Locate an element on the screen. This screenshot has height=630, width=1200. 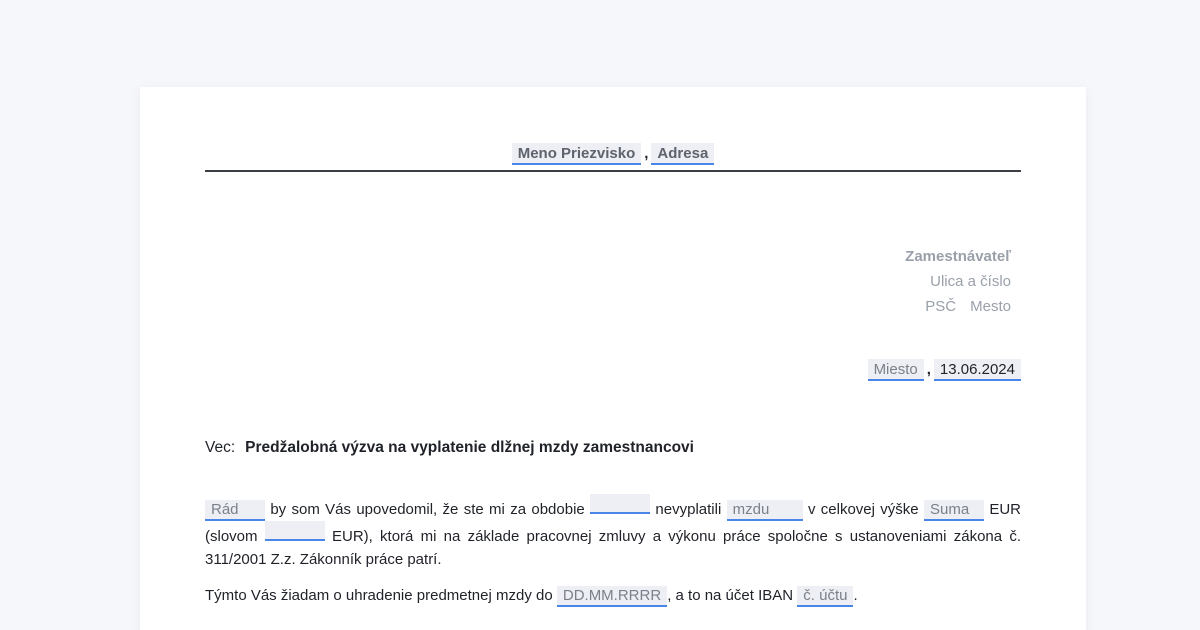
paragraph1-text-b: nevyplatili is located at coordinates (688, 509).